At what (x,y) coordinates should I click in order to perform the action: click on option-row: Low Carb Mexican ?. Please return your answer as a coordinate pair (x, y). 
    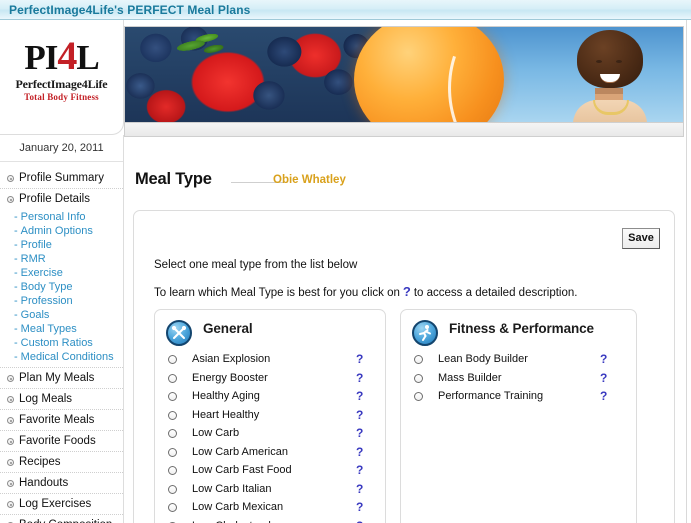
    Looking at the image, I should click on (270, 507).